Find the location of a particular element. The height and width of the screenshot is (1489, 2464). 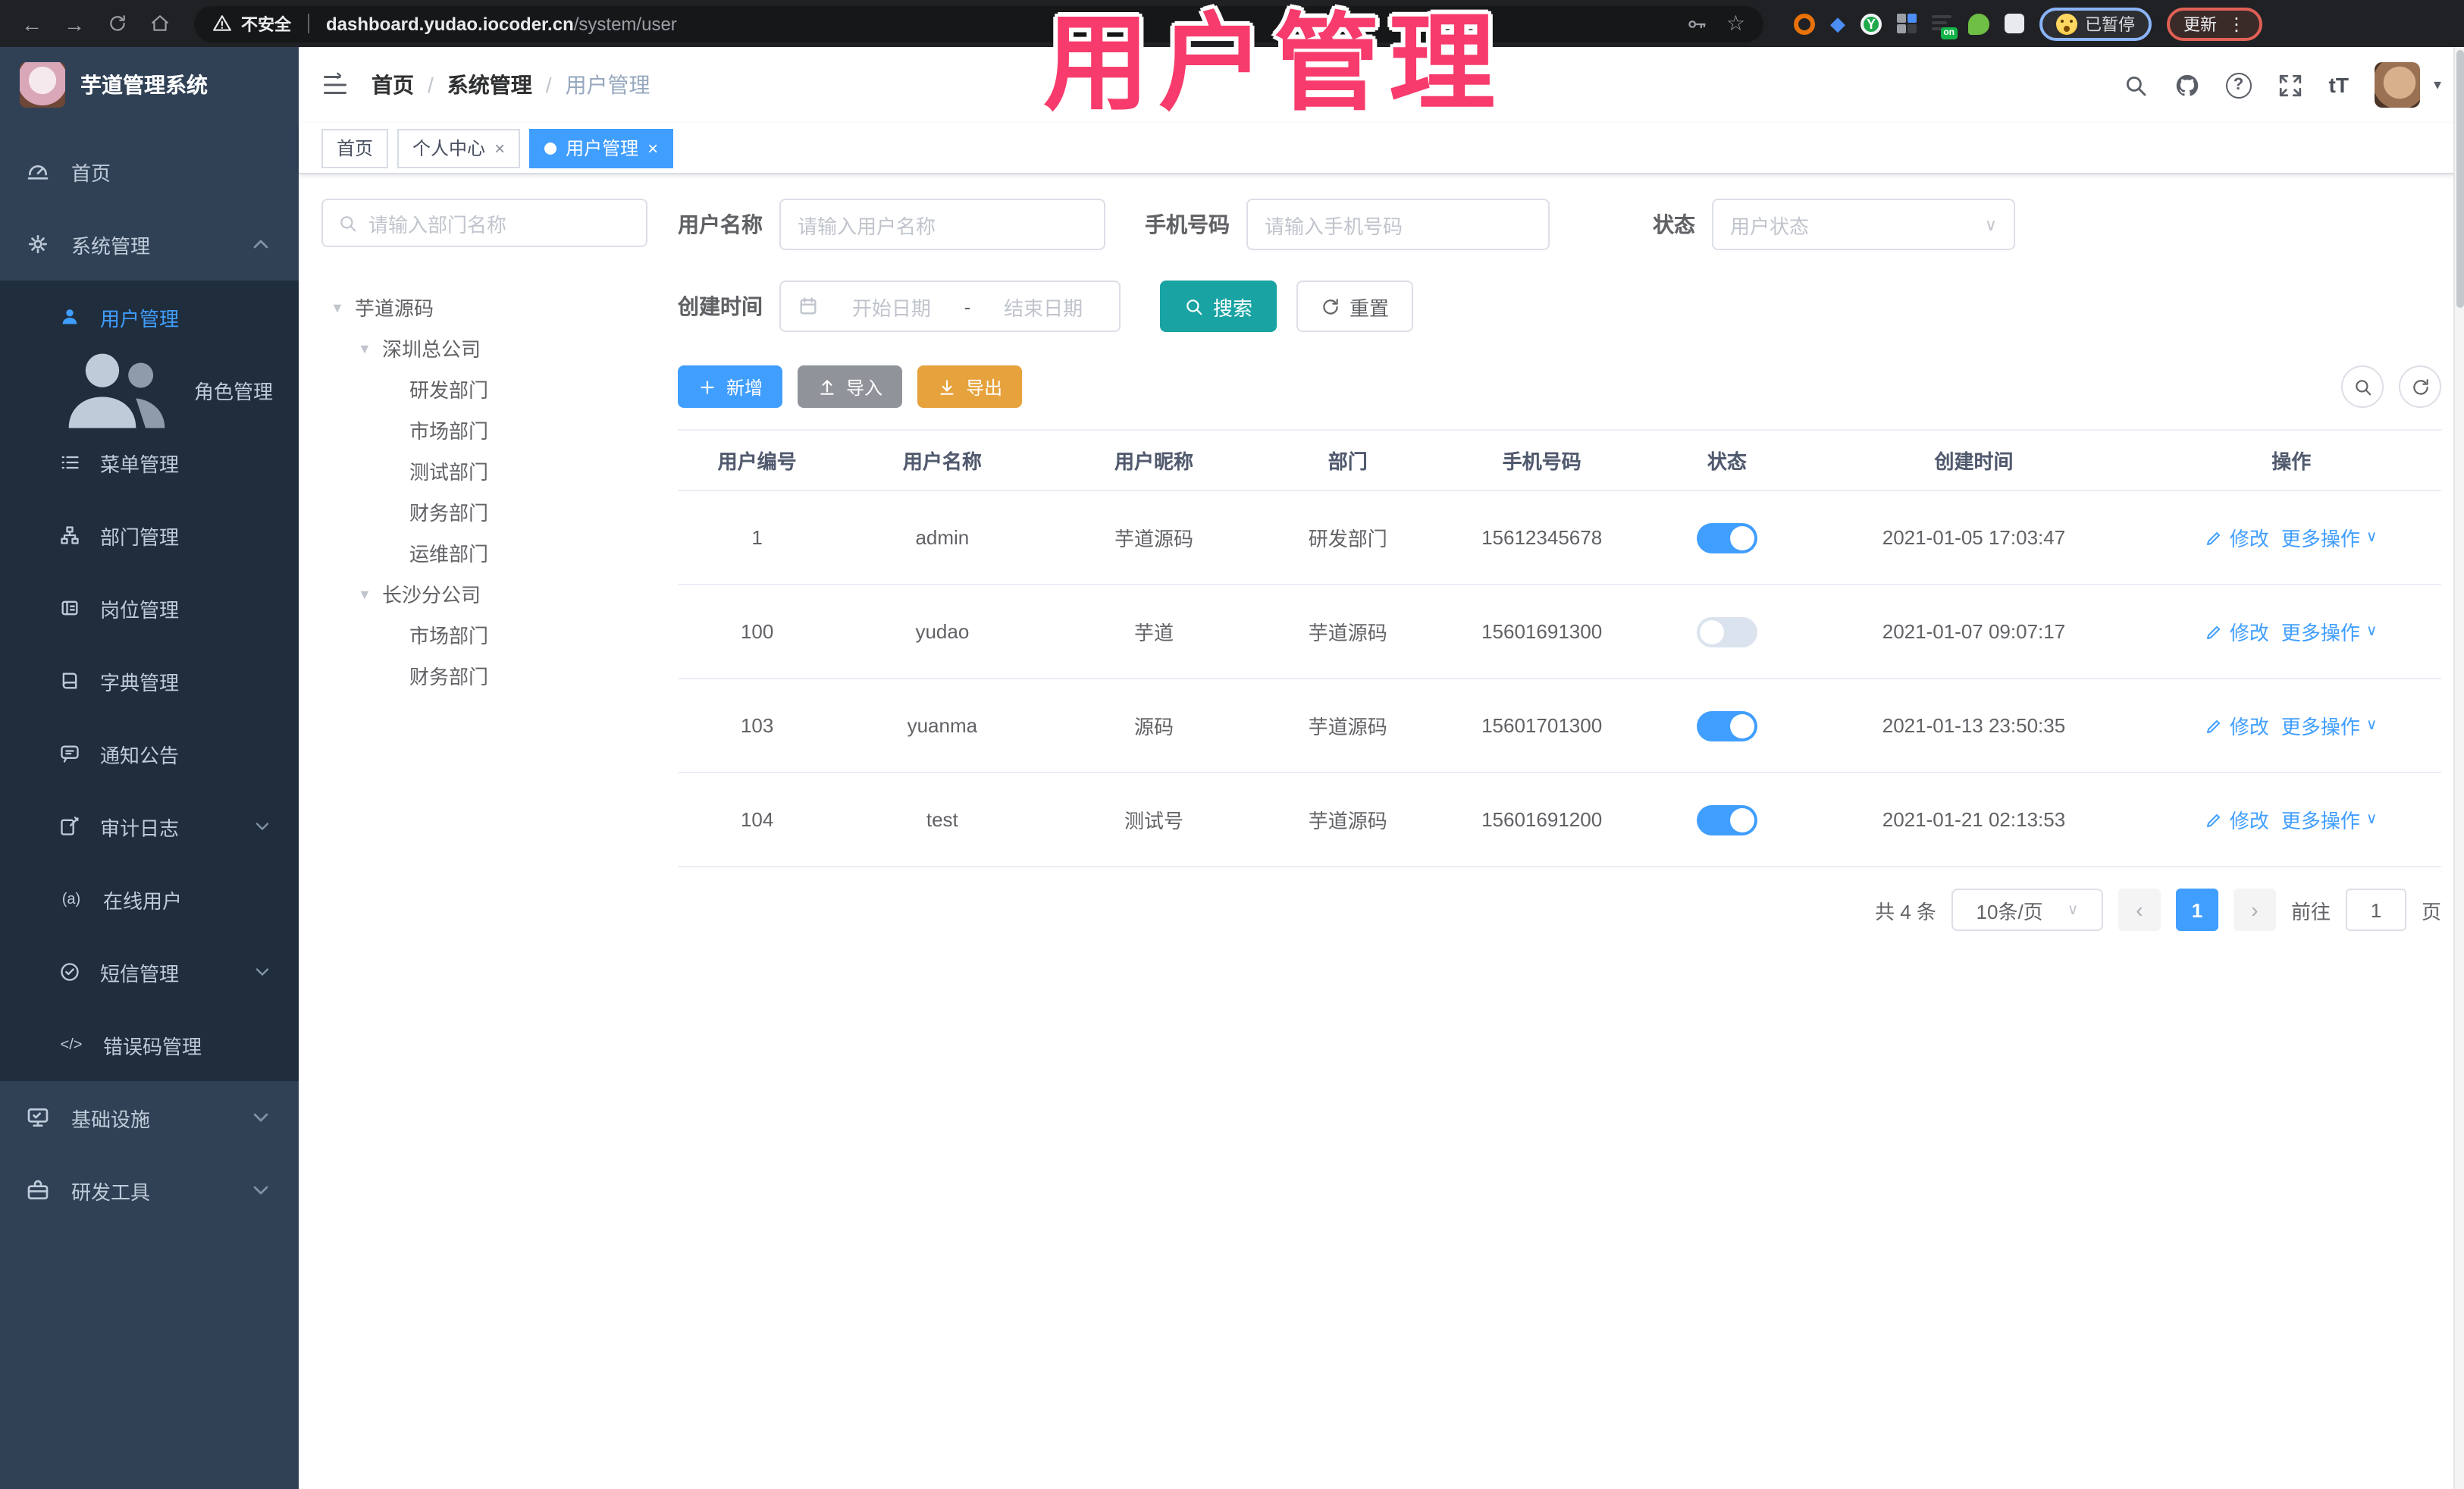

font-size-icon: tT is located at coordinates (2339, 85).